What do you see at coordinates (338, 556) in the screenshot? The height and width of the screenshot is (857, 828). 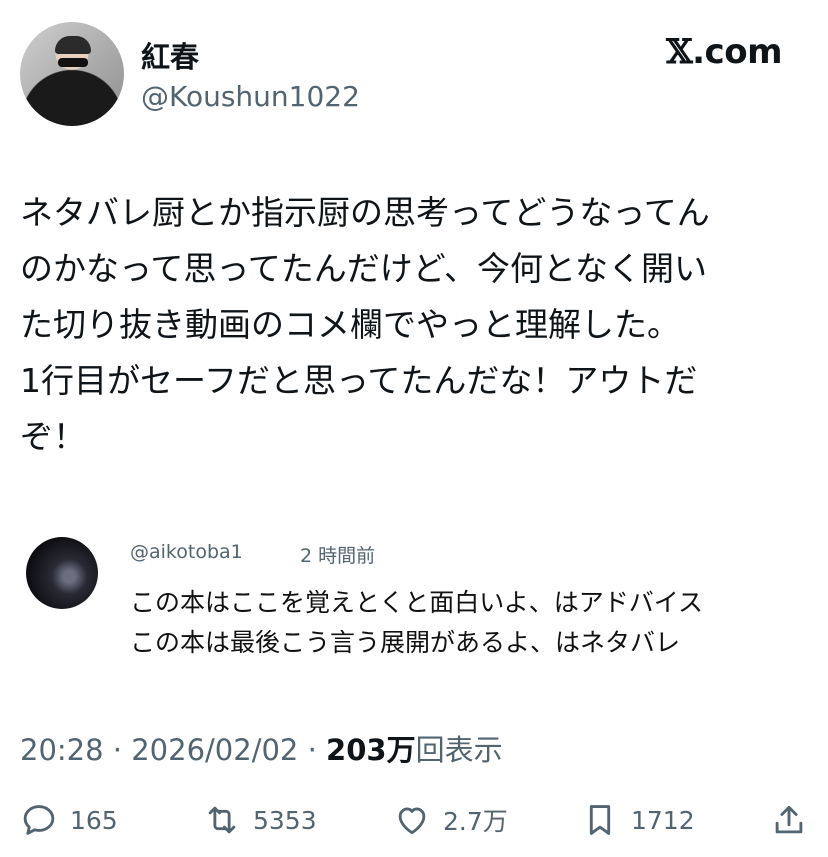 I see `comment-time: 2 時間前` at bounding box center [338, 556].